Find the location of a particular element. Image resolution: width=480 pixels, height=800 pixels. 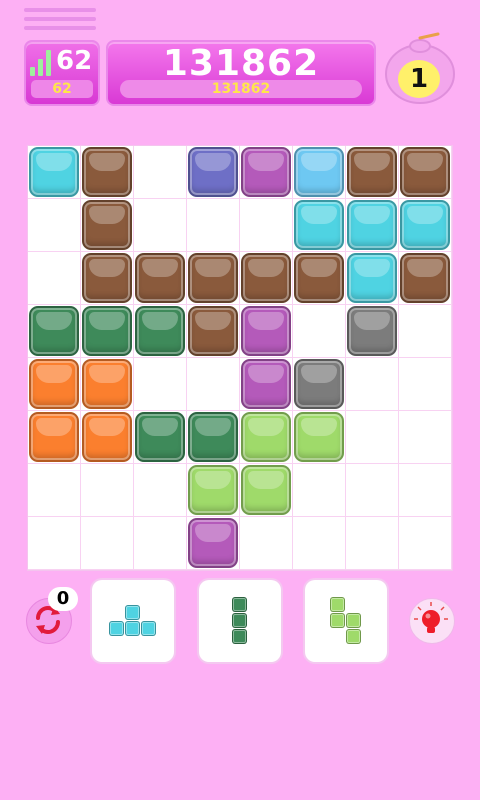

indigo-block is located at coordinates (213, 172).